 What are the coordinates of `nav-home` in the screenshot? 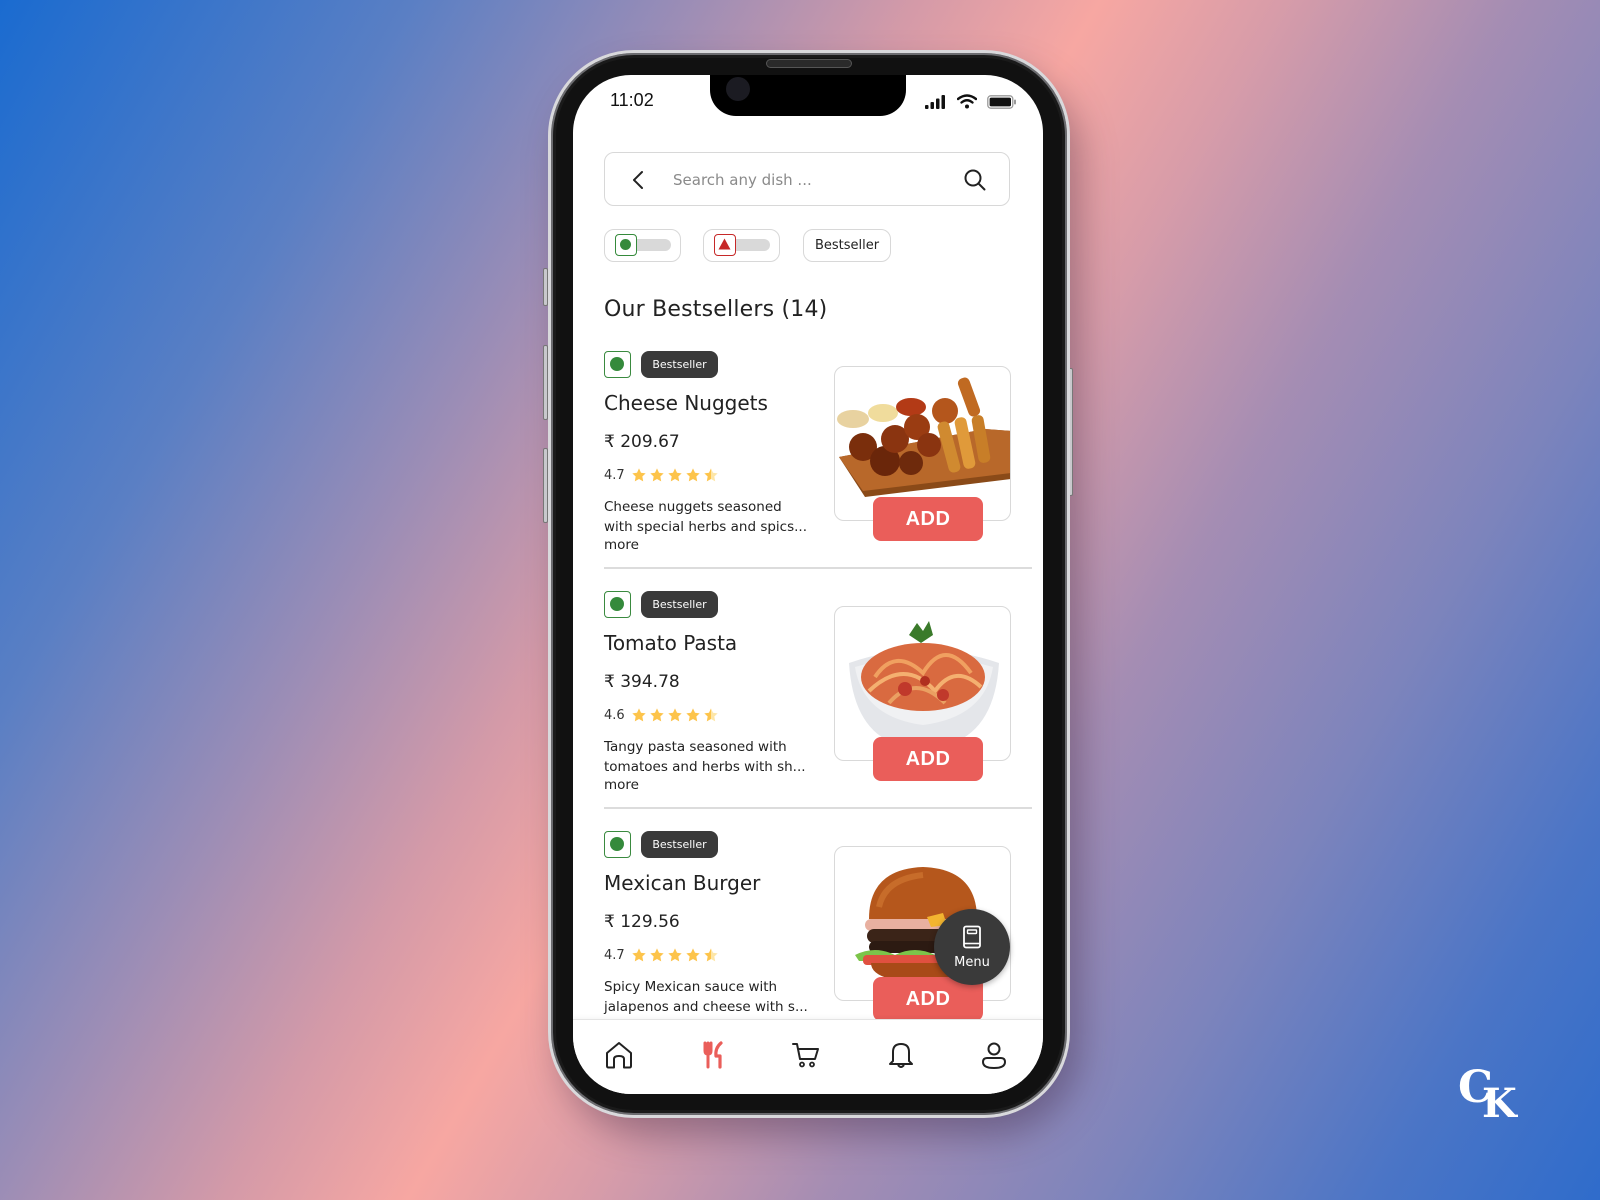 It's located at (621, 1057).